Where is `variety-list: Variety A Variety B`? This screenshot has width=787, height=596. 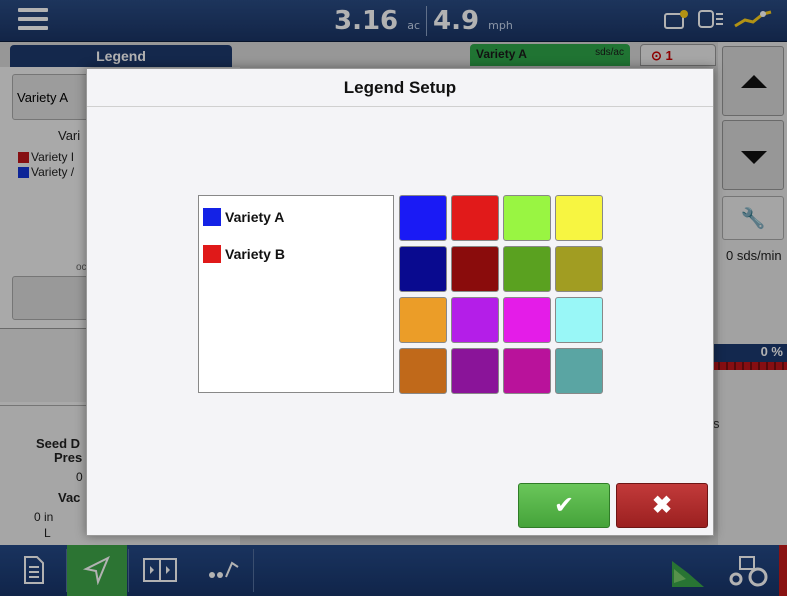 variety-list: Variety A Variety B is located at coordinates (296, 294).